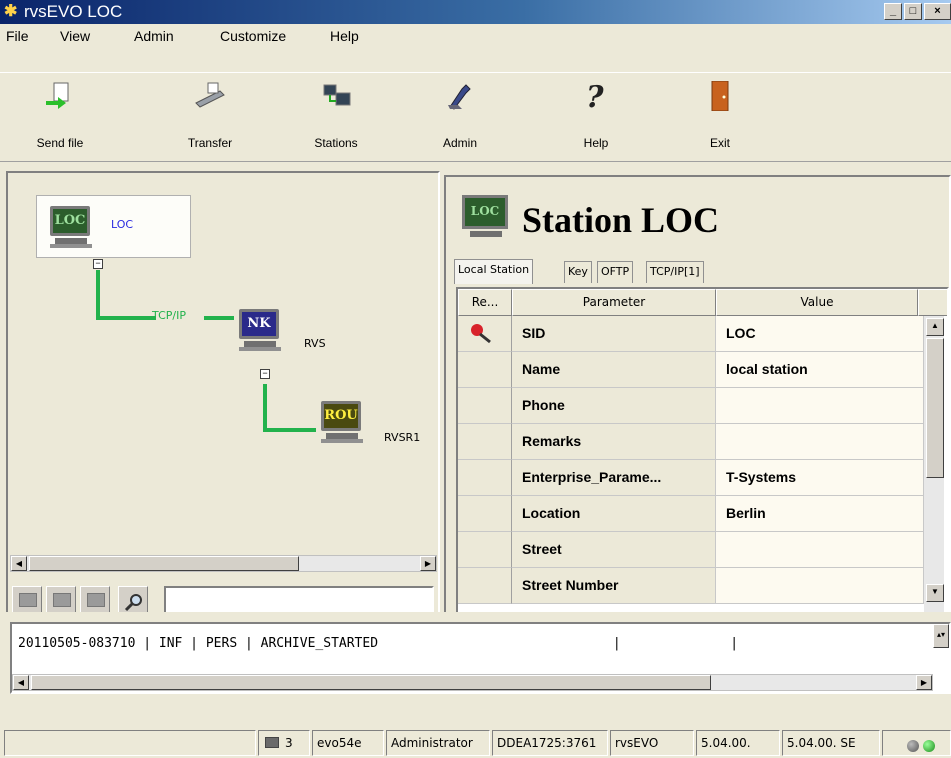  I want to click on log-horizontal-scrollbar: ◀ ▶, so click(472, 682).